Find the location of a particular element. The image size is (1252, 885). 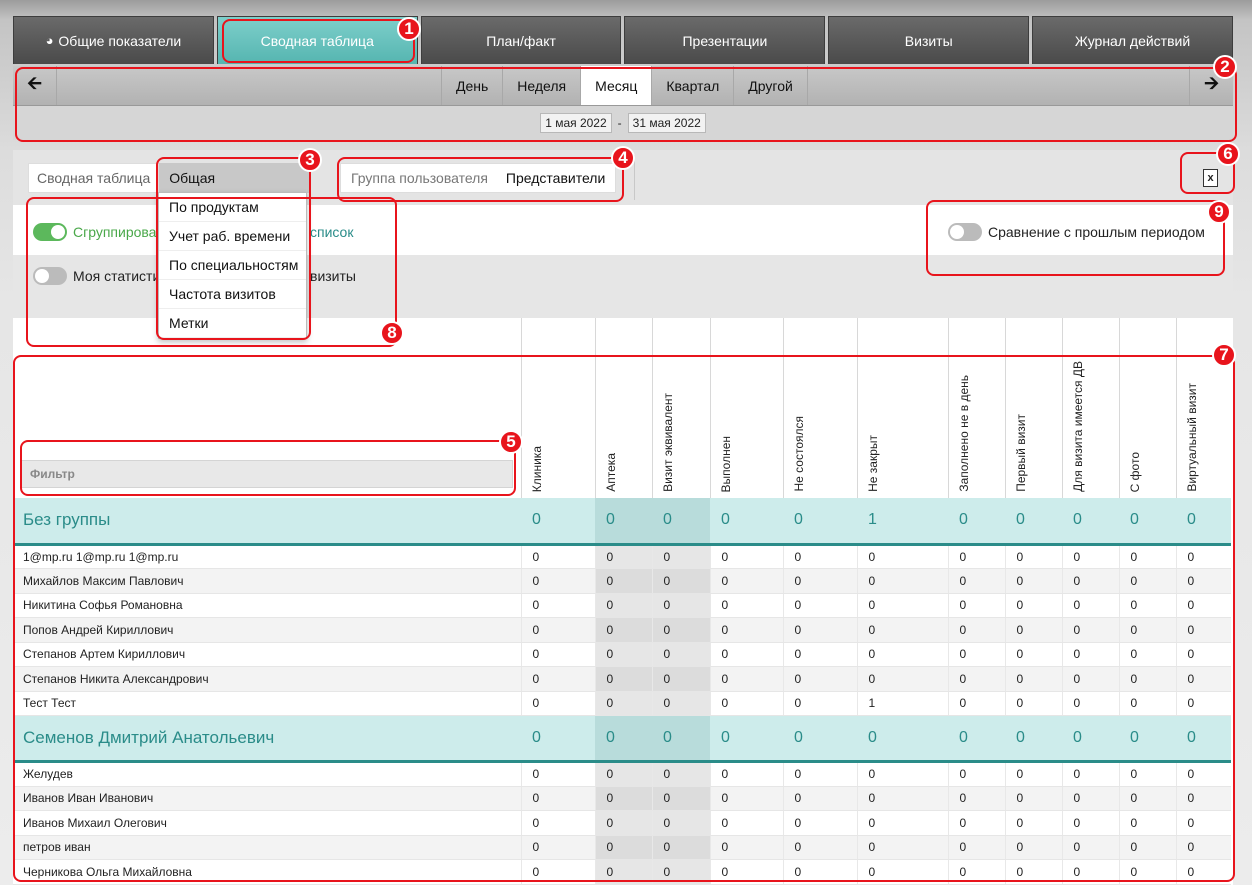

dropdown-item: По продуктам is located at coordinates (232, 207).